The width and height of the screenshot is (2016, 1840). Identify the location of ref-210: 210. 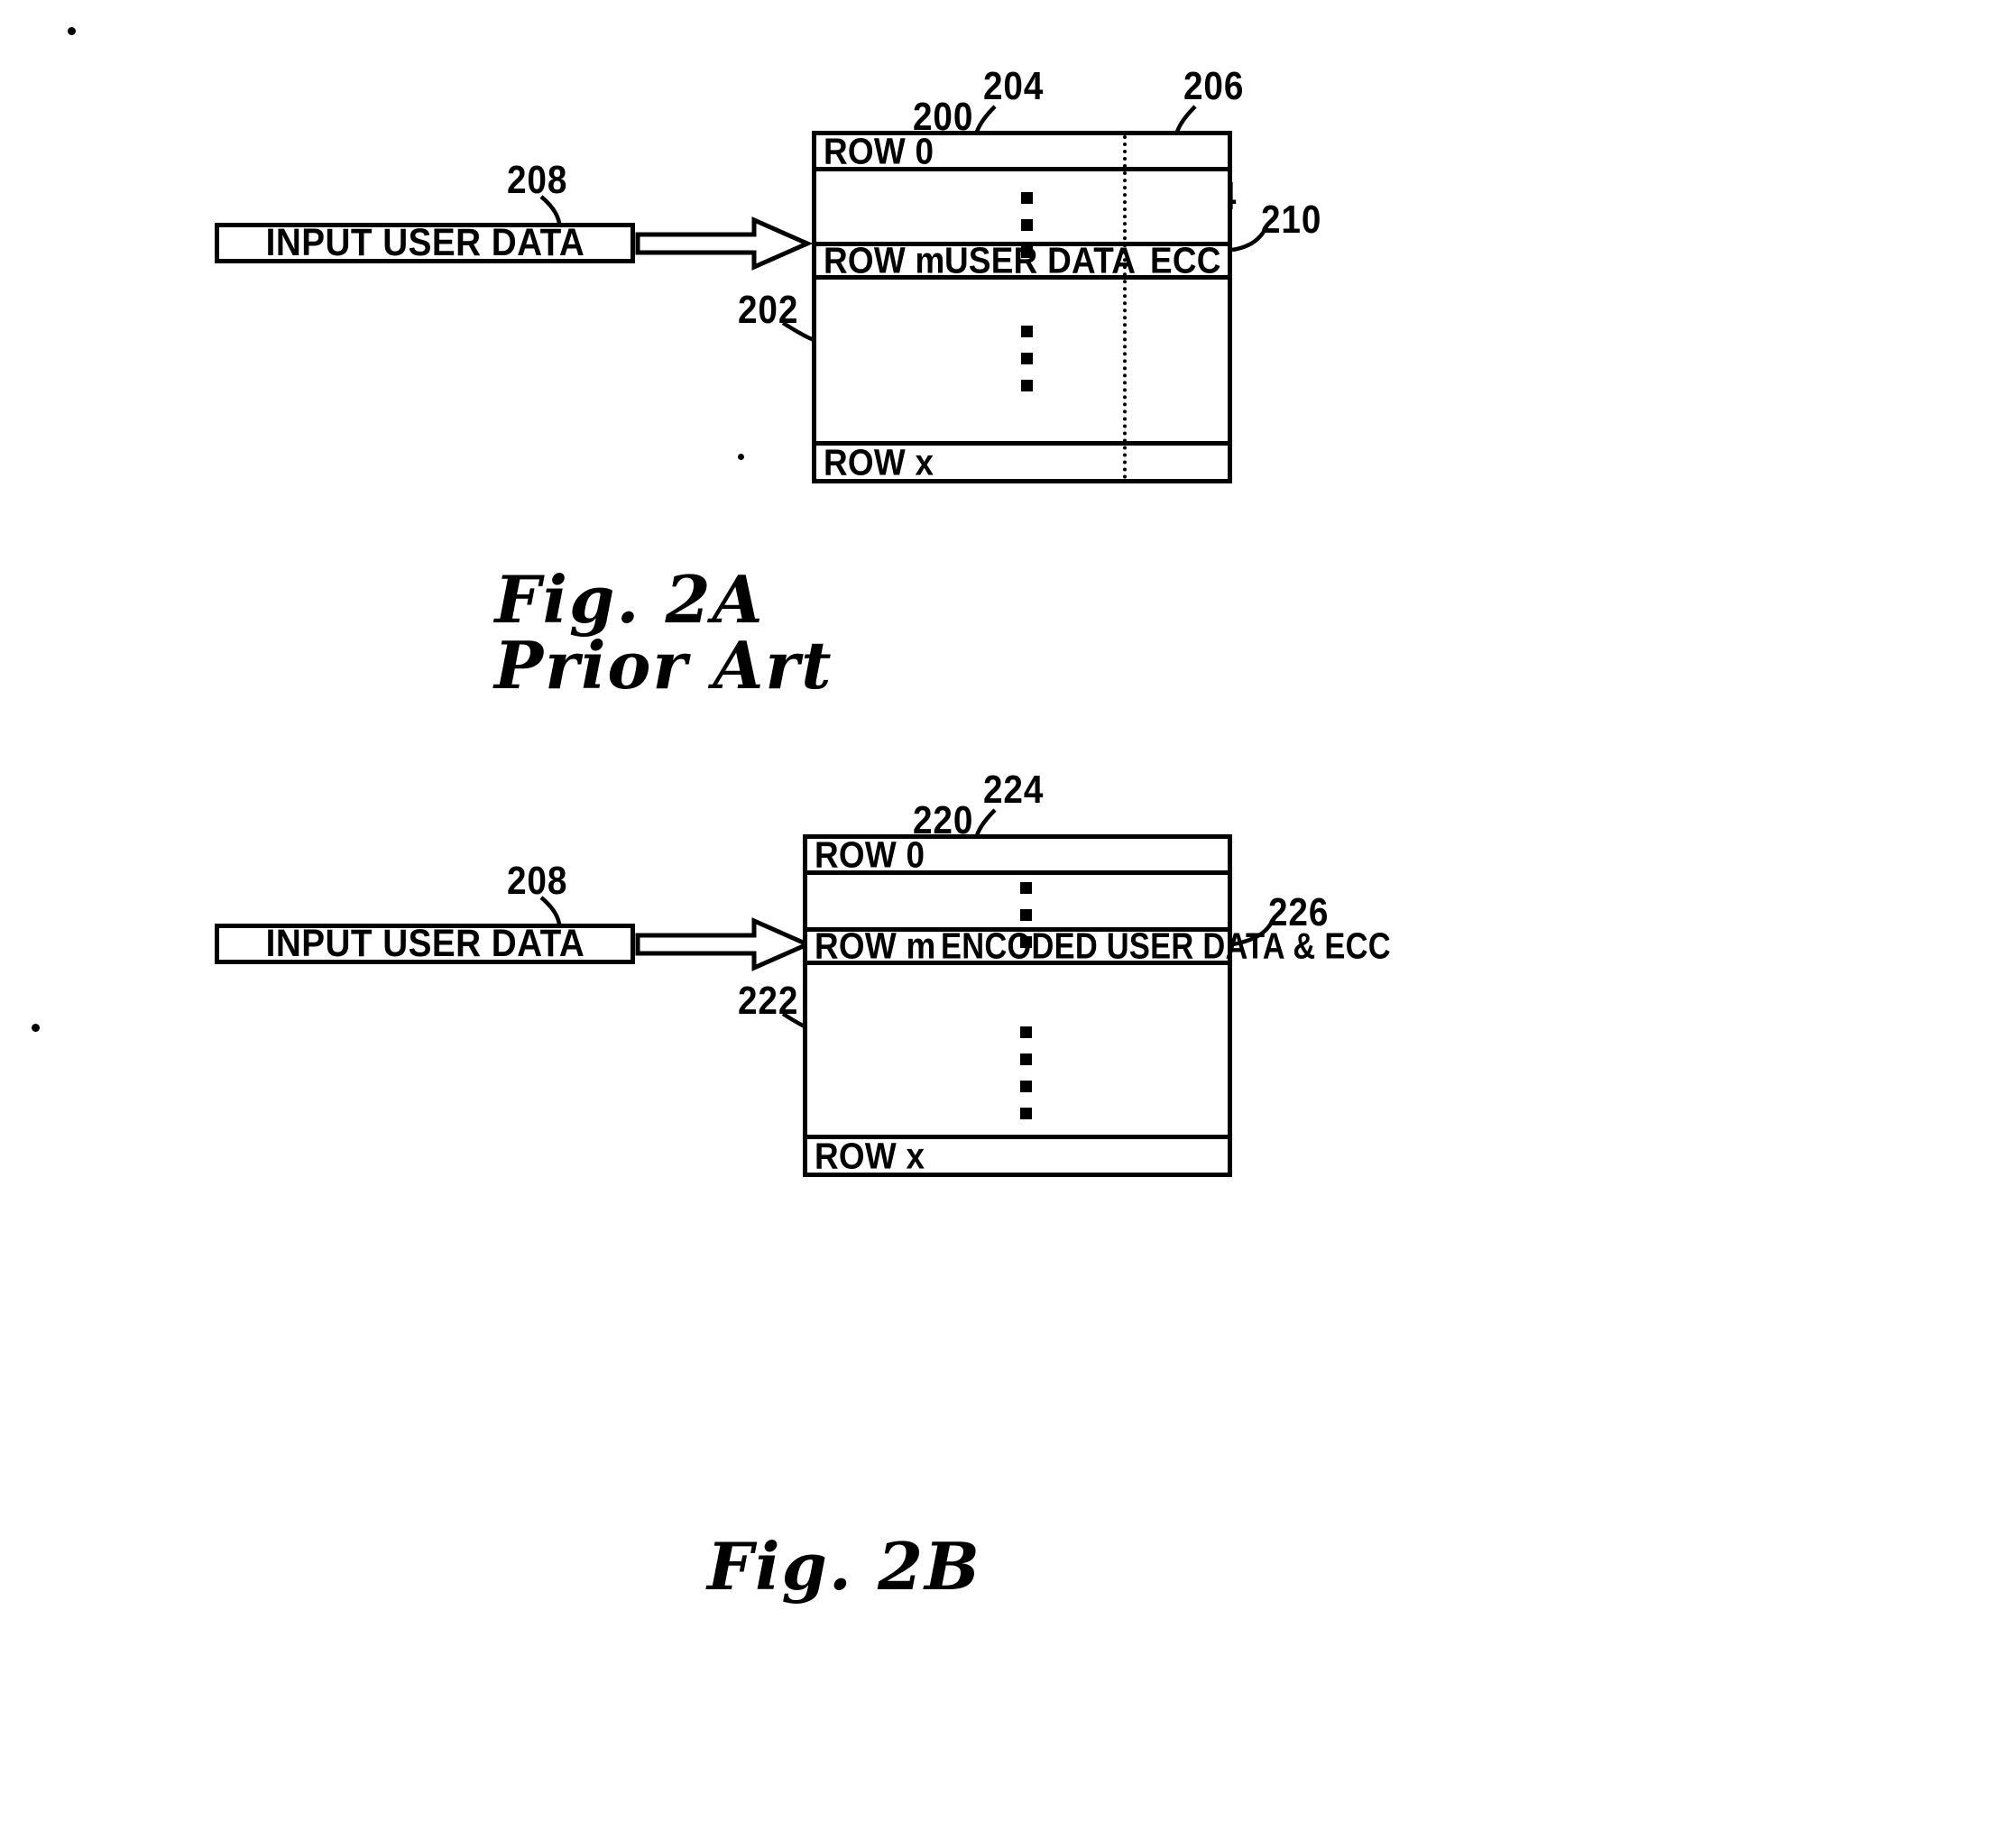
(1291, 220).